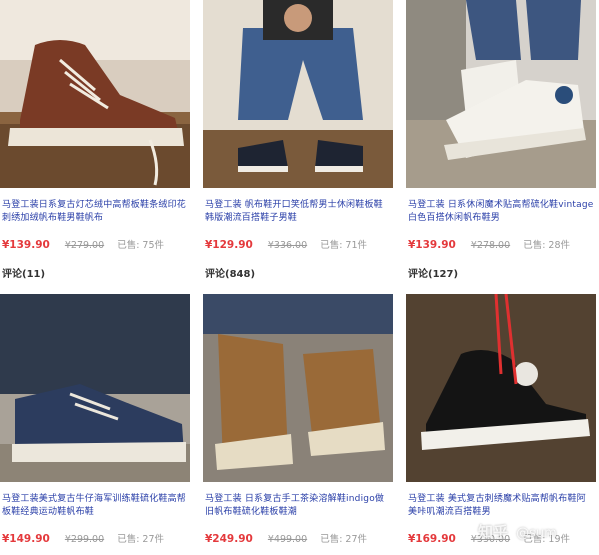 The image size is (599, 555). I want to click on original-price: ¥299.00, so click(84, 539).